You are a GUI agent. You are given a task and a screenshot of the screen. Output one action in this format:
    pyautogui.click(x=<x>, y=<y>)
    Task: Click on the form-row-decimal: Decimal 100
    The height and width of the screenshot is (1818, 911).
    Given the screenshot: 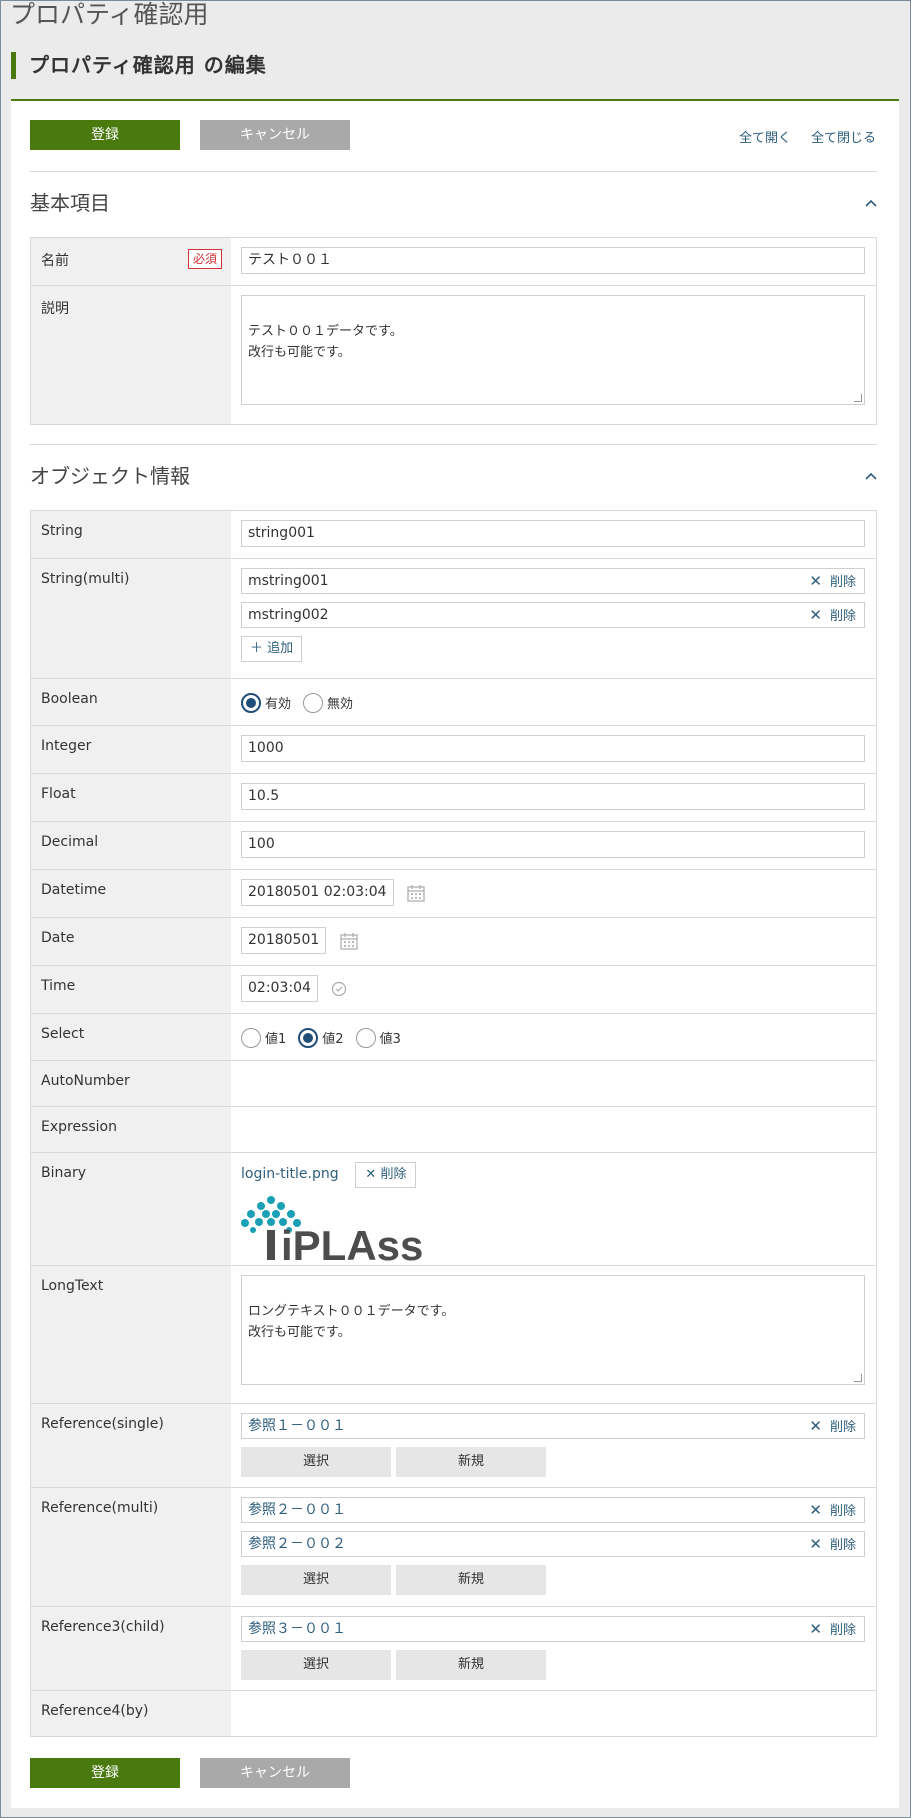 What is the action you would take?
    pyautogui.click(x=453, y=846)
    